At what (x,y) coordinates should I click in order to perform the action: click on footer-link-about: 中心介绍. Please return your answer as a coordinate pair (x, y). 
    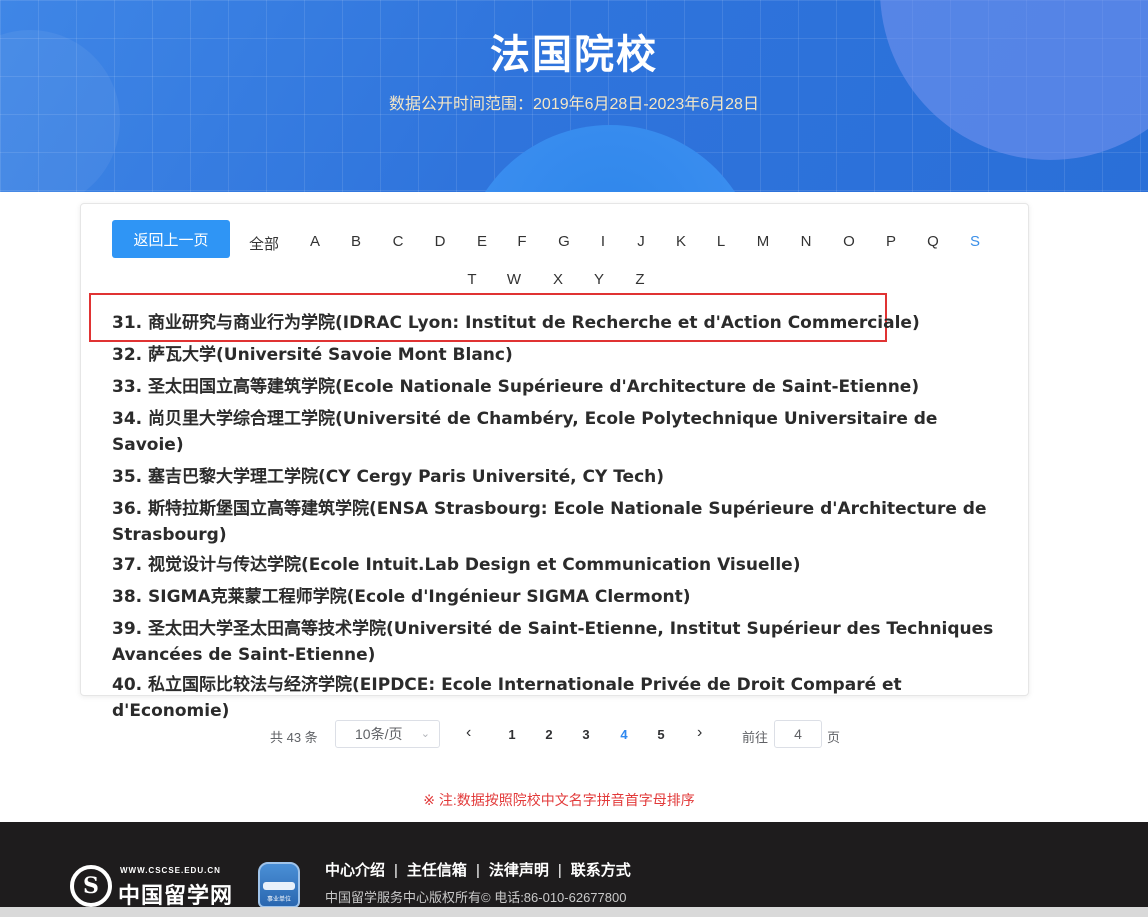
    Looking at the image, I should click on (355, 870).